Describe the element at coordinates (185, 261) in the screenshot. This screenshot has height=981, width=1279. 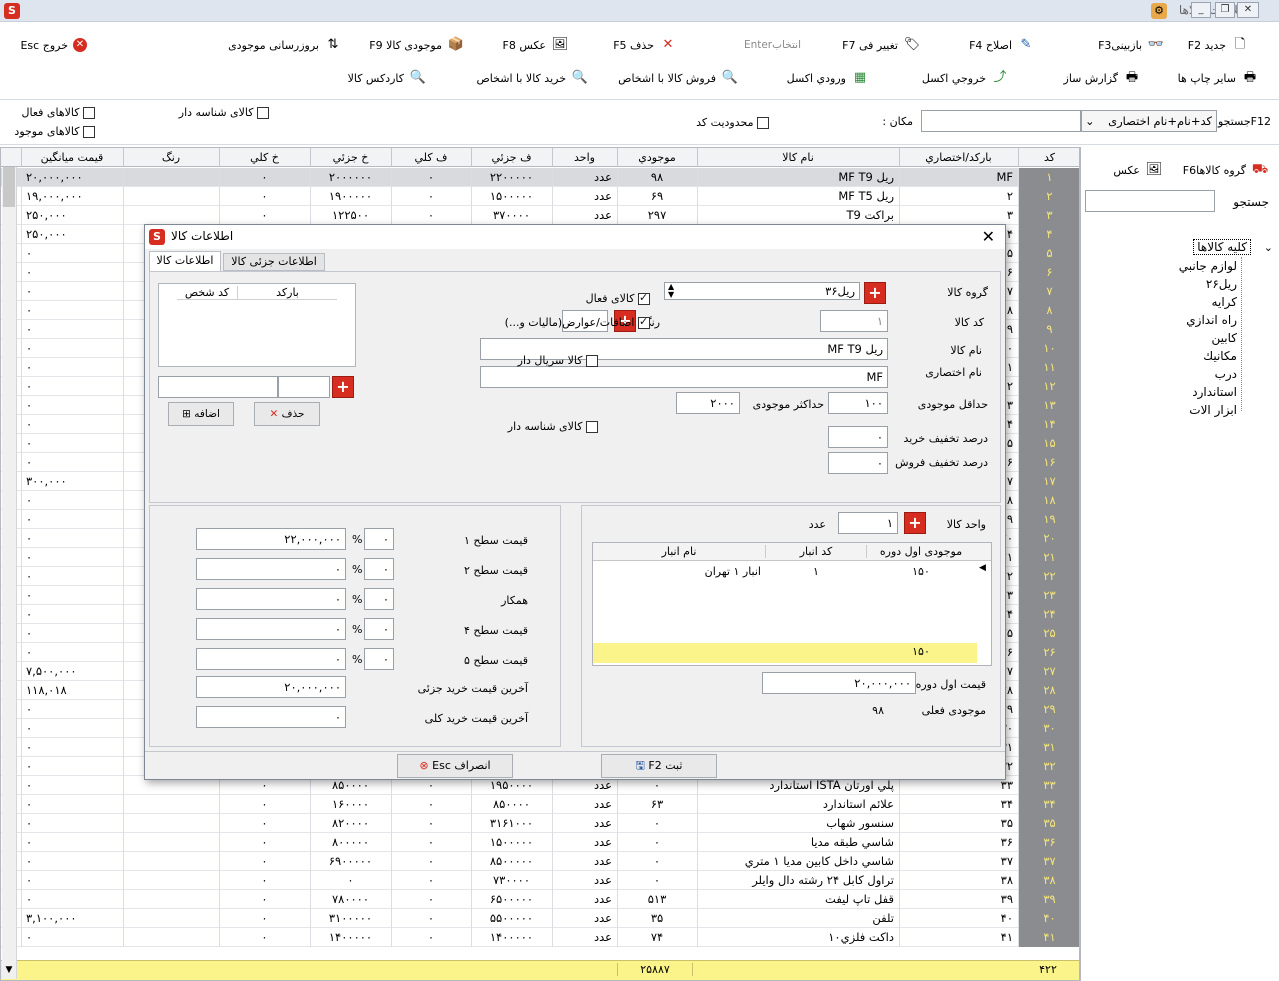
I see `tab-goods-info: اطلاعات کالا` at that location.